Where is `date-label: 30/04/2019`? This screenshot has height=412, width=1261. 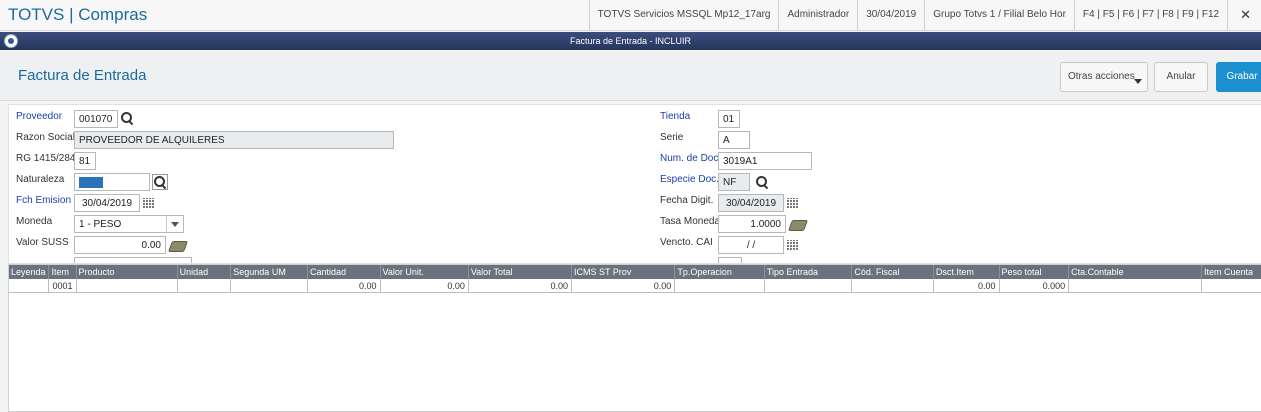
date-label: 30/04/2019 is located at coordinates (890, 15).